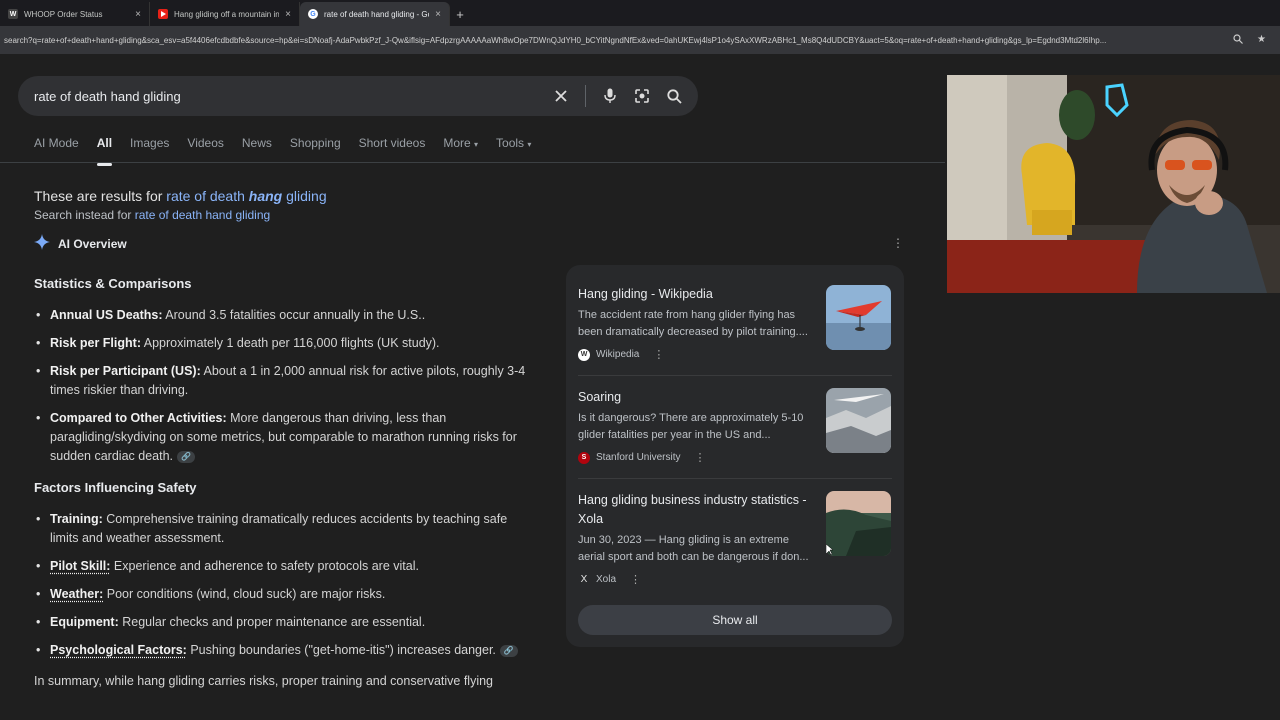  I want to click on tab-title: rate of death hand gliding - Go, so click(377, 14).